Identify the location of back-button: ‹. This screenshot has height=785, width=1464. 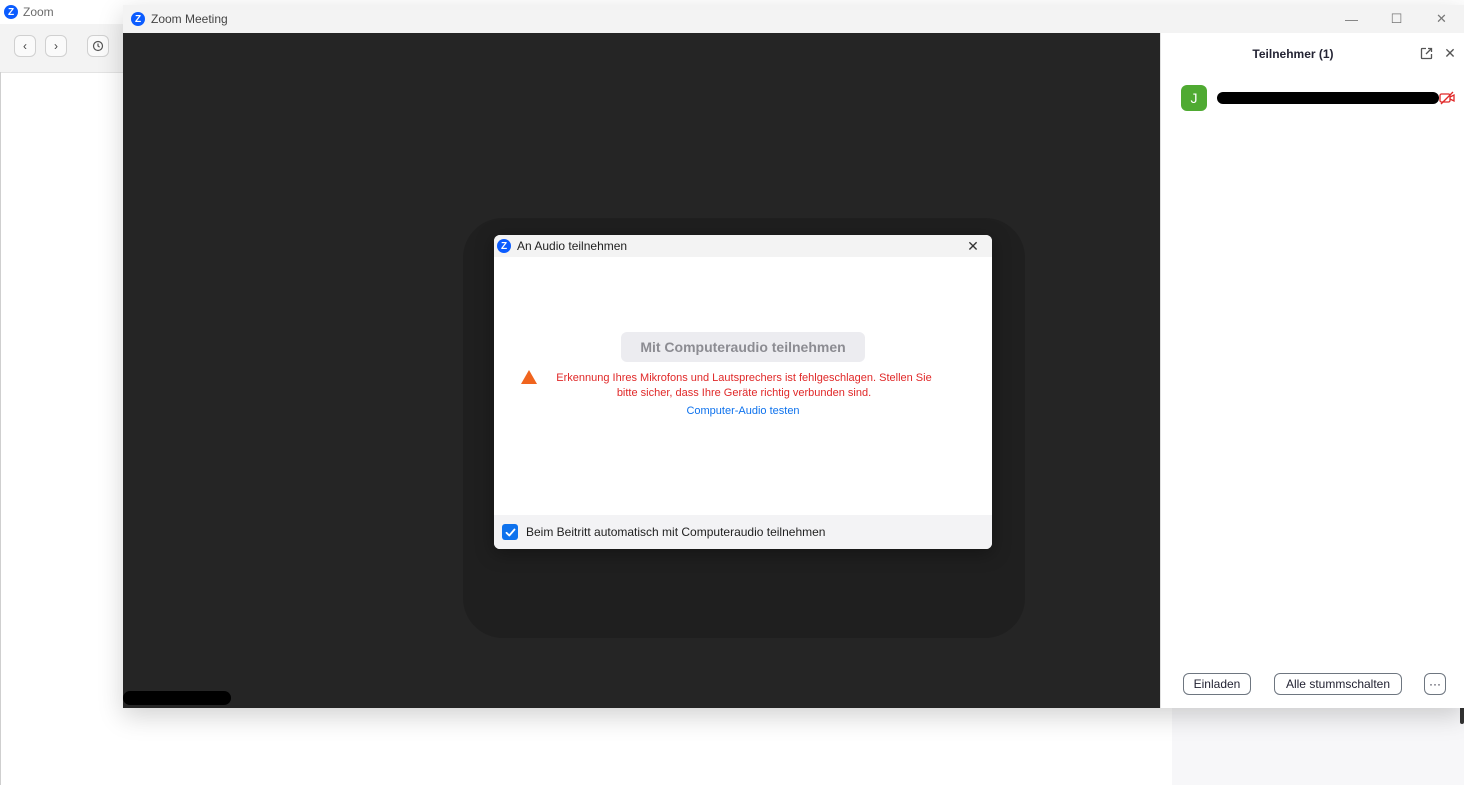
(25, 46).